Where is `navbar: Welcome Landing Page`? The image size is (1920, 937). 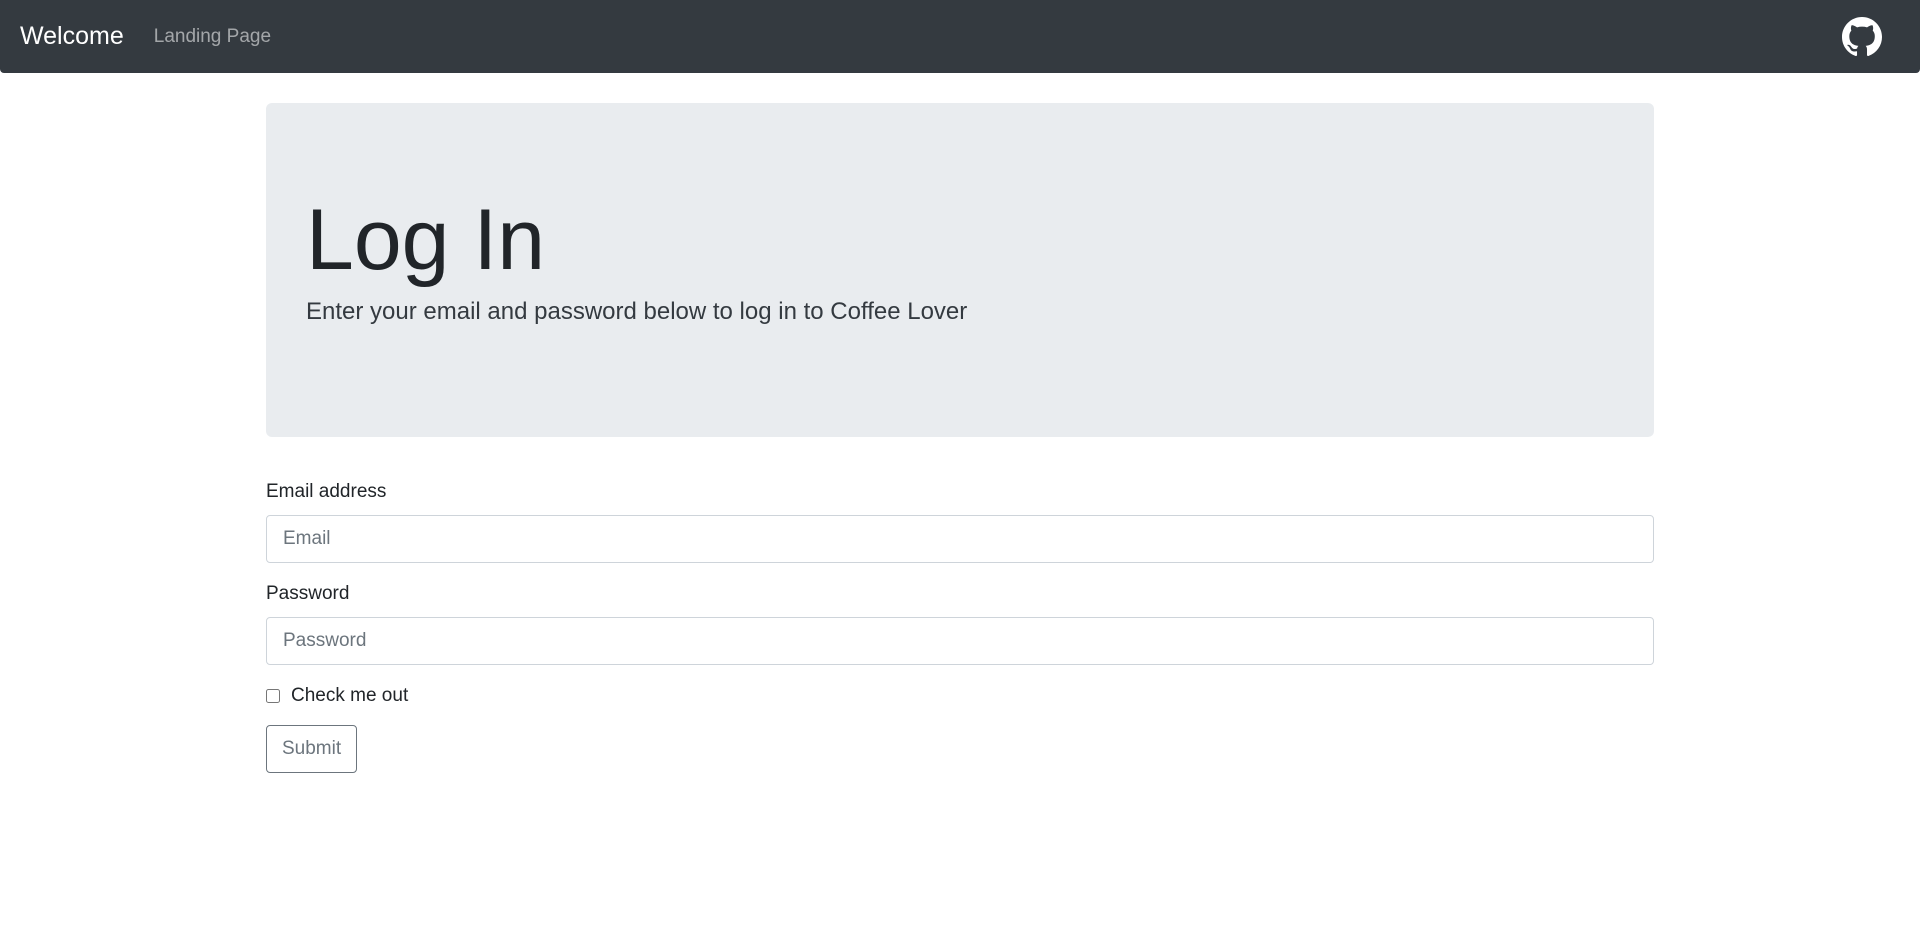
navbar: Welcome Landing Page is located at coordinates (960, 36).